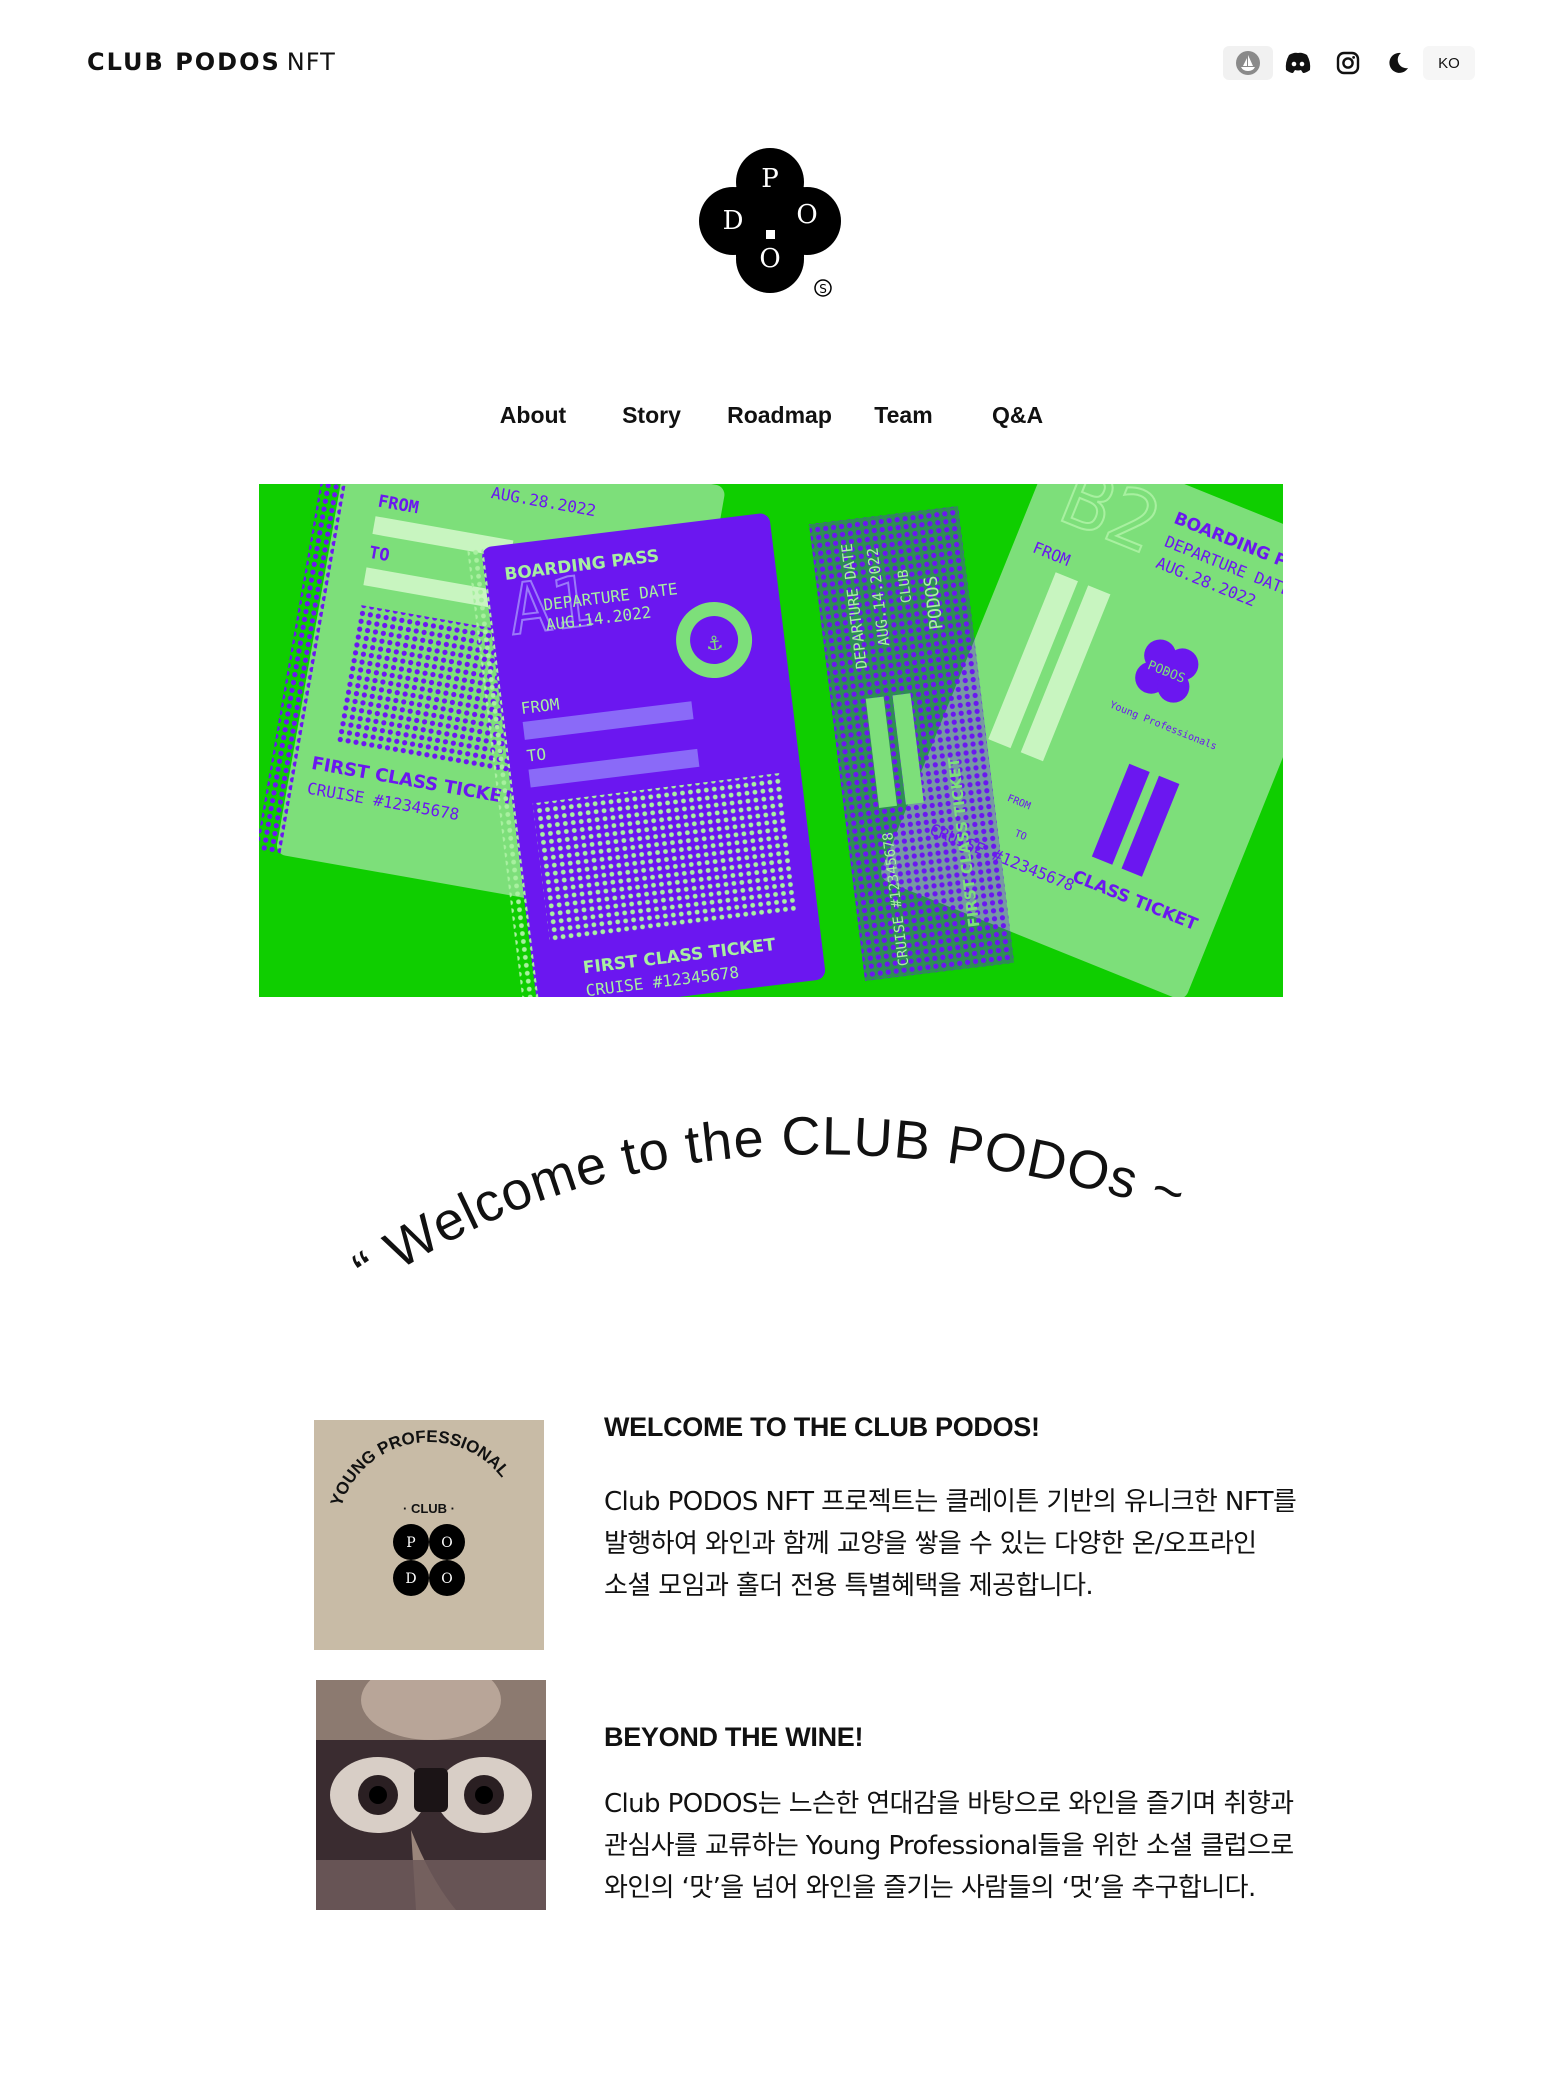 This screenshot has height=2093, width=1545. I want to click on podos-logo: P D O O S, so click(770, 225).